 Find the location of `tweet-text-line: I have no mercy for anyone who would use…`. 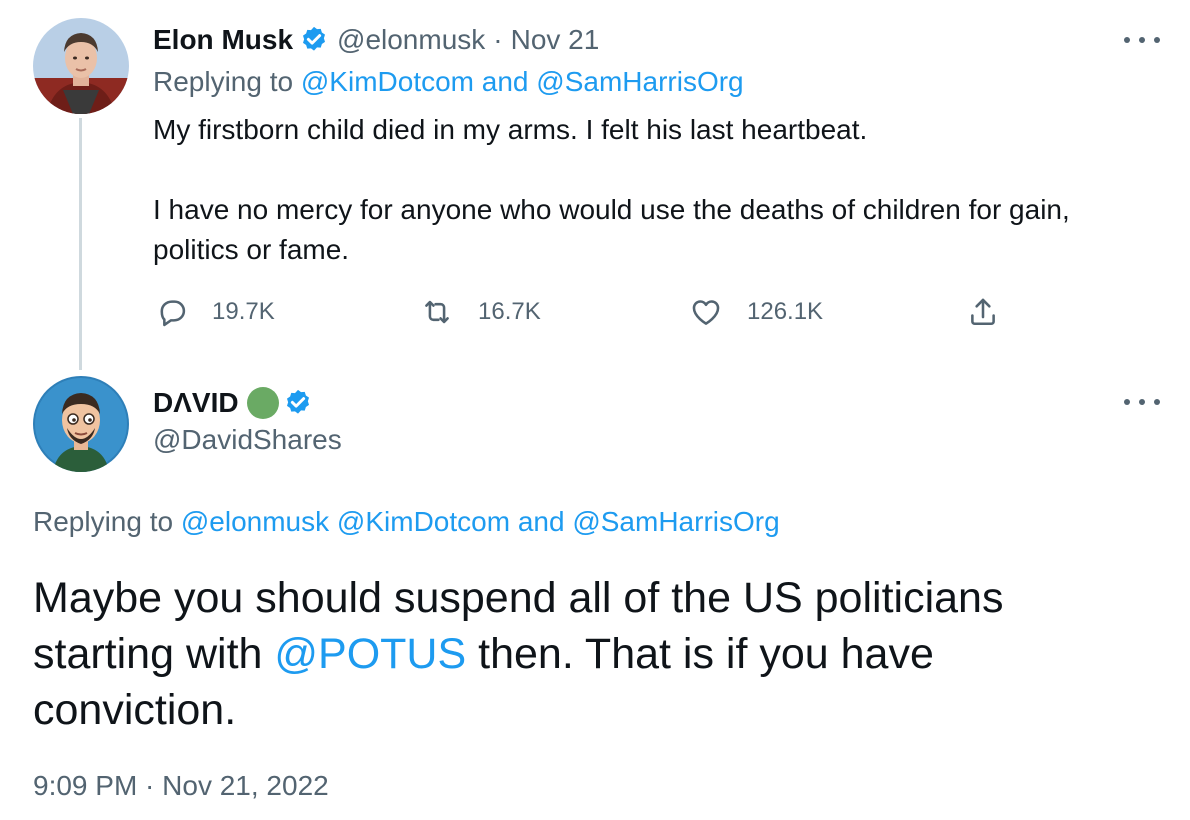

tweet-text-line: I have no mercy for anyone who would use… is located at coordinates (611, 209).